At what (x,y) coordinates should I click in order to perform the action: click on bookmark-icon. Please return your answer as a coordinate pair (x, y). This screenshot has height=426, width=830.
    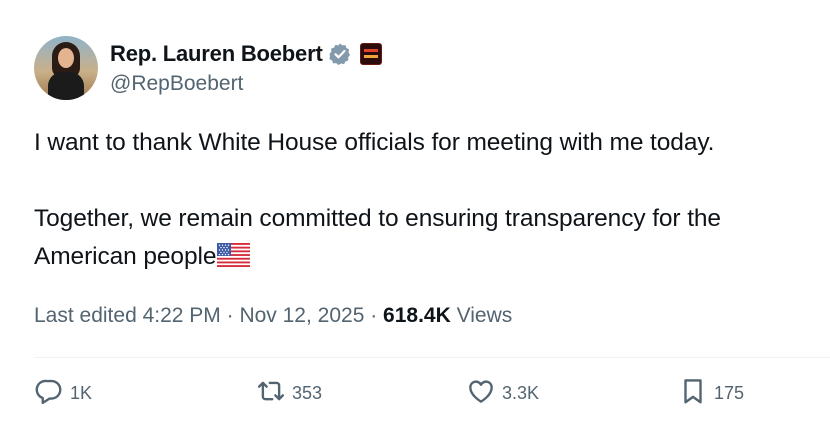
    Looking at the image, I should click on (693, 393).